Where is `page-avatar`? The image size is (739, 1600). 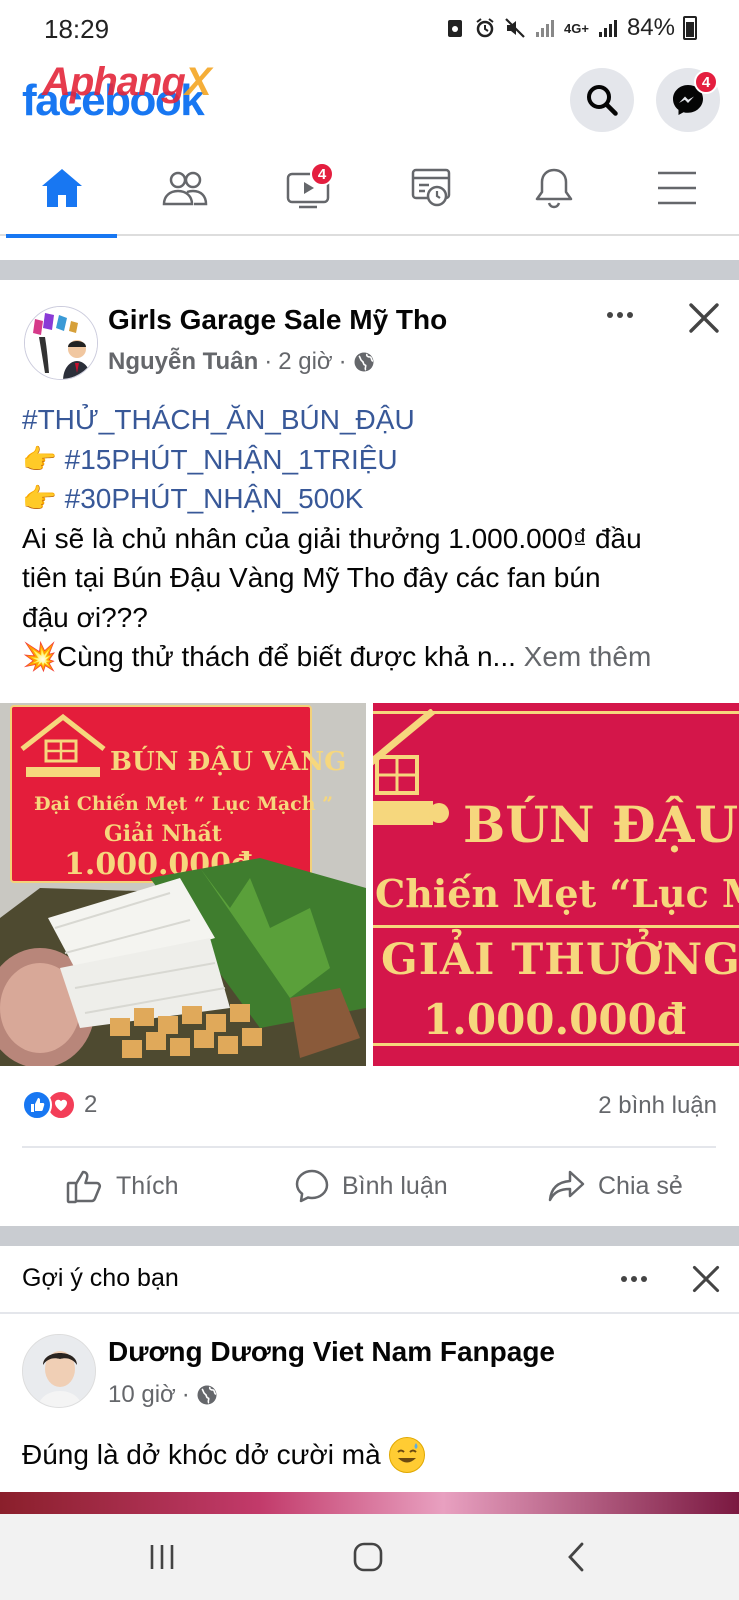
page-avatar is located at coordinates (59, 1371).